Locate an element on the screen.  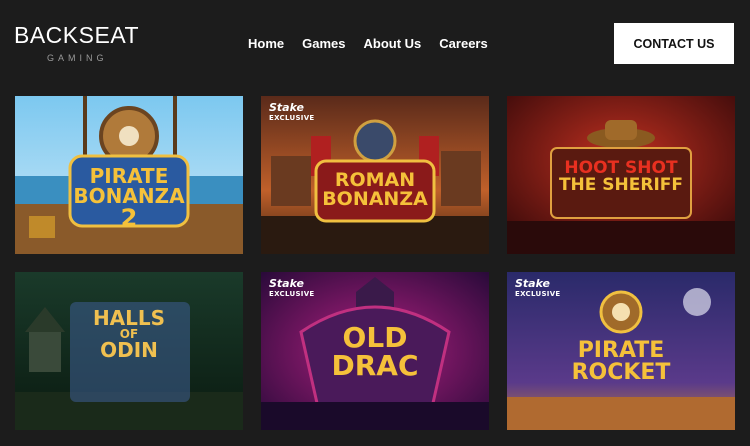
game-card-roman-bonanza: Stake EXCLUSIVE ROMAN BONANZA is located at coordinates (375, 175).